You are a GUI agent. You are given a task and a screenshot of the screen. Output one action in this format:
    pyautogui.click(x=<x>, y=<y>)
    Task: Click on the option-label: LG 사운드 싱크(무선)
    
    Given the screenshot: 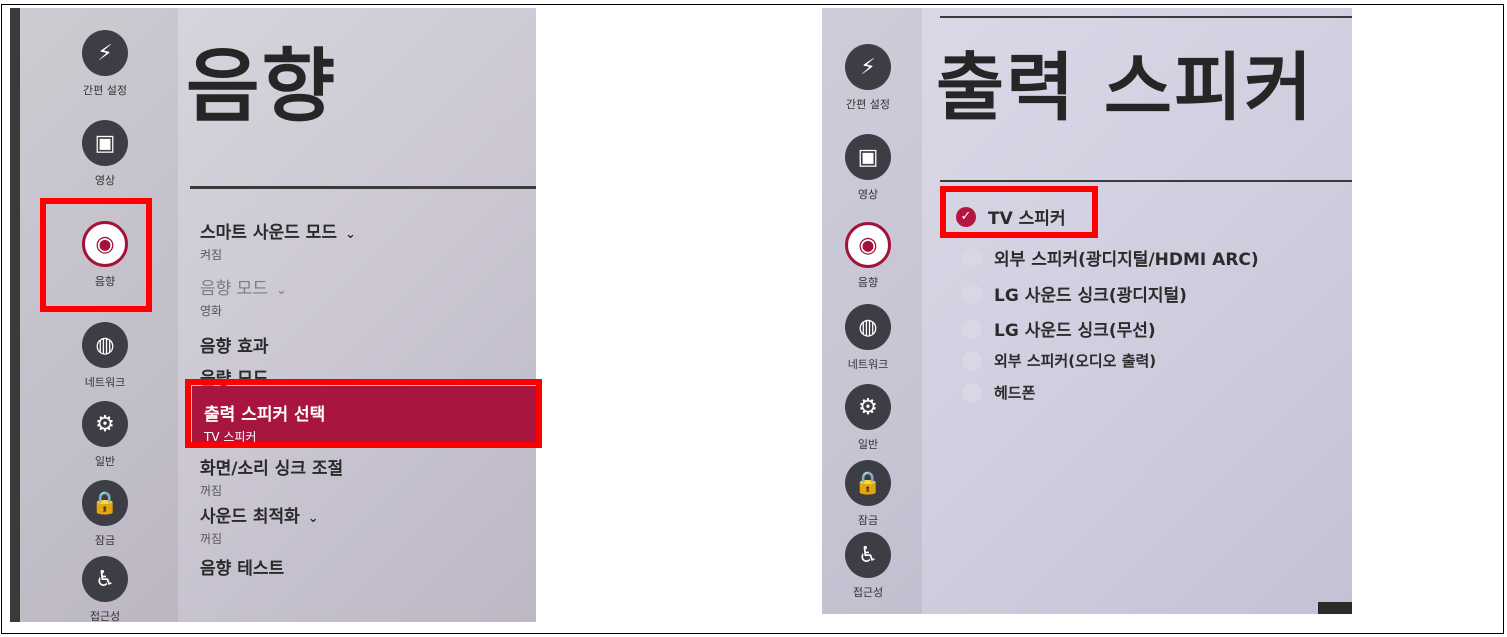 What is the action you would take?
    pyautogui.click(x=1075, y=331)
    